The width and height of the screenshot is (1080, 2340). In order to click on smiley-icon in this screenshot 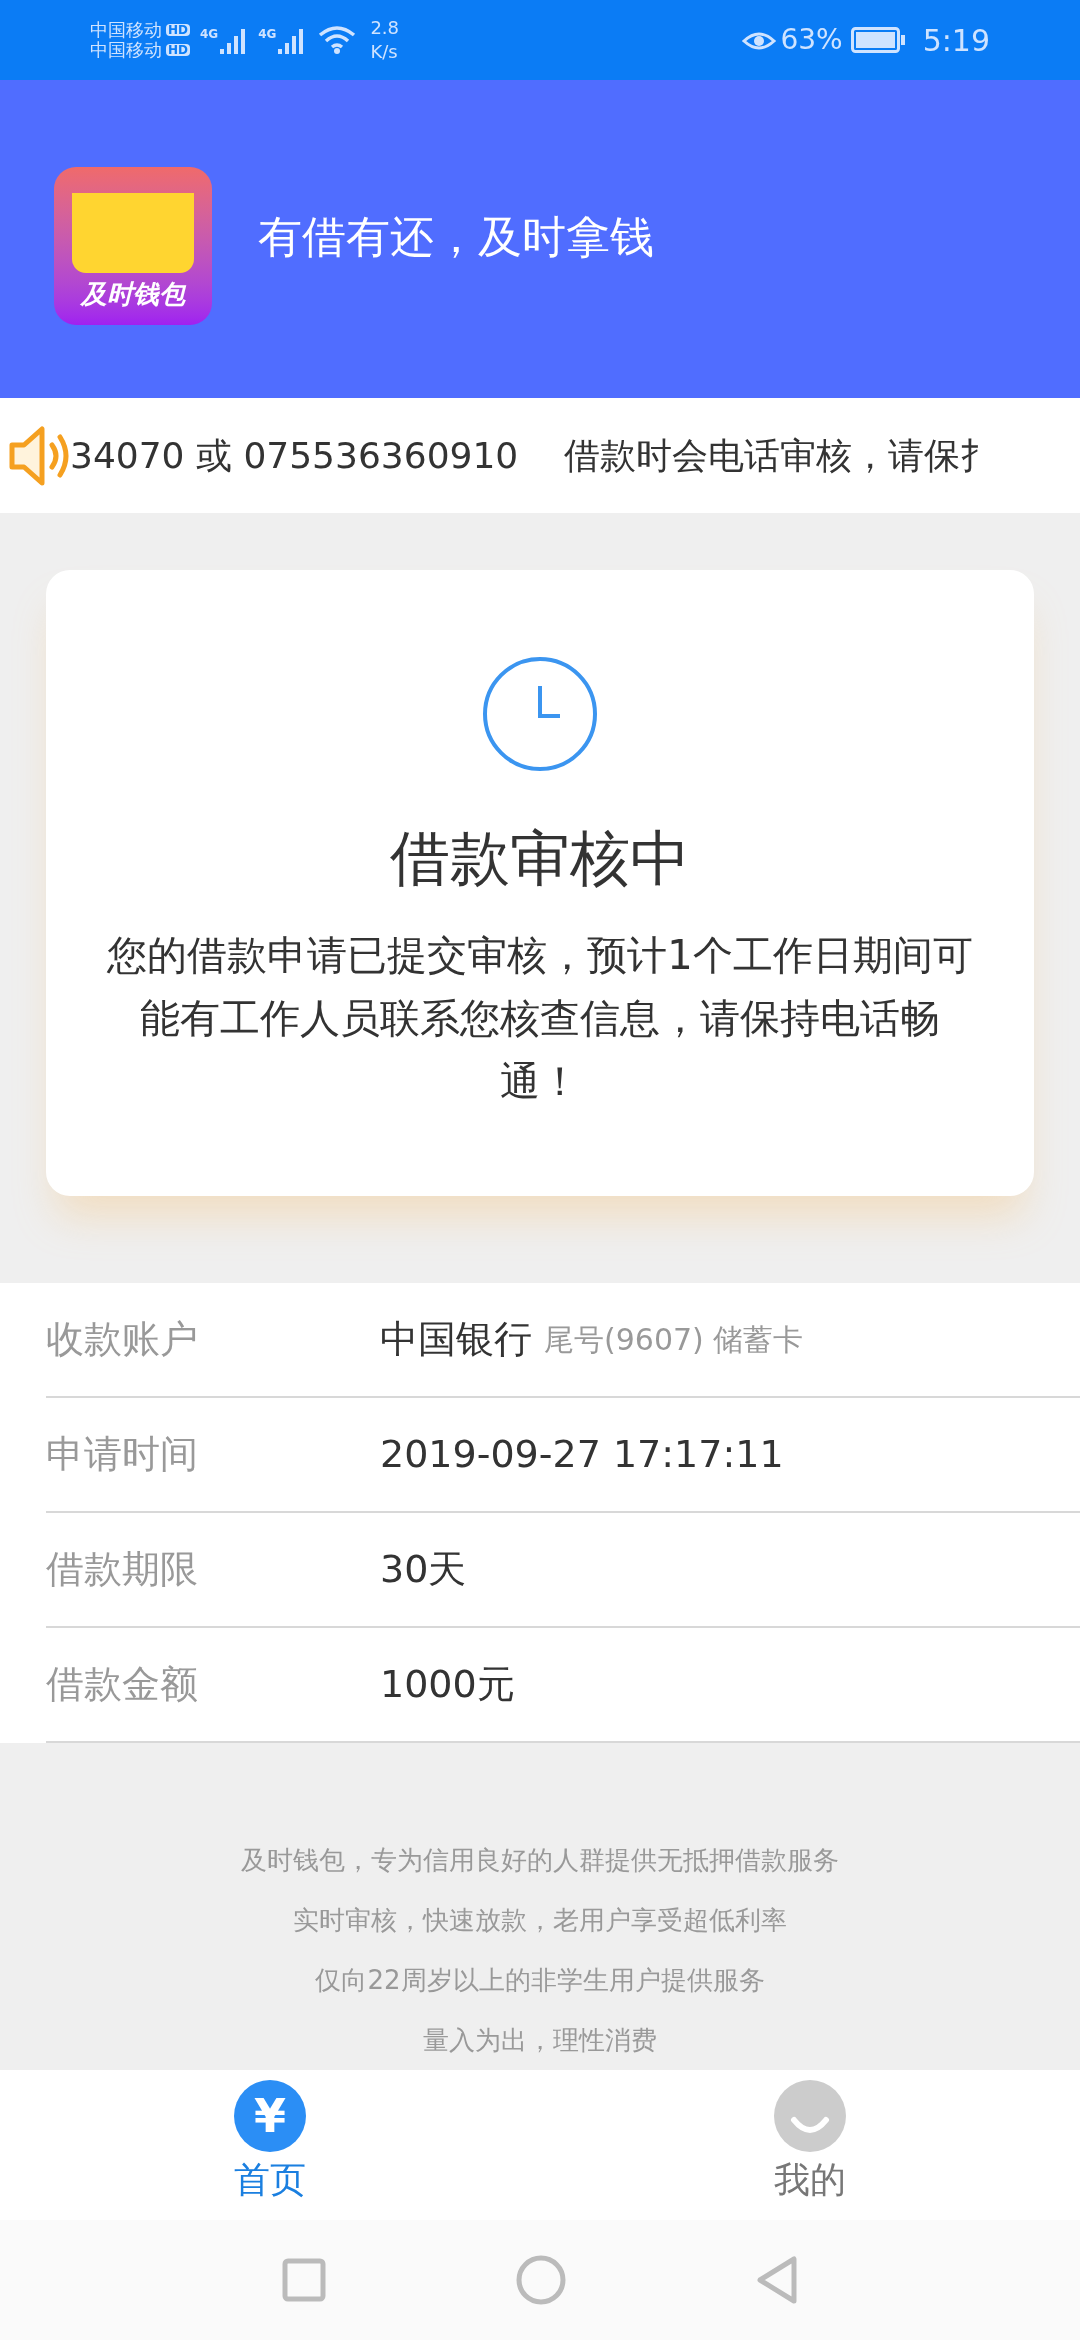, I will do `click(810, 2116)`.